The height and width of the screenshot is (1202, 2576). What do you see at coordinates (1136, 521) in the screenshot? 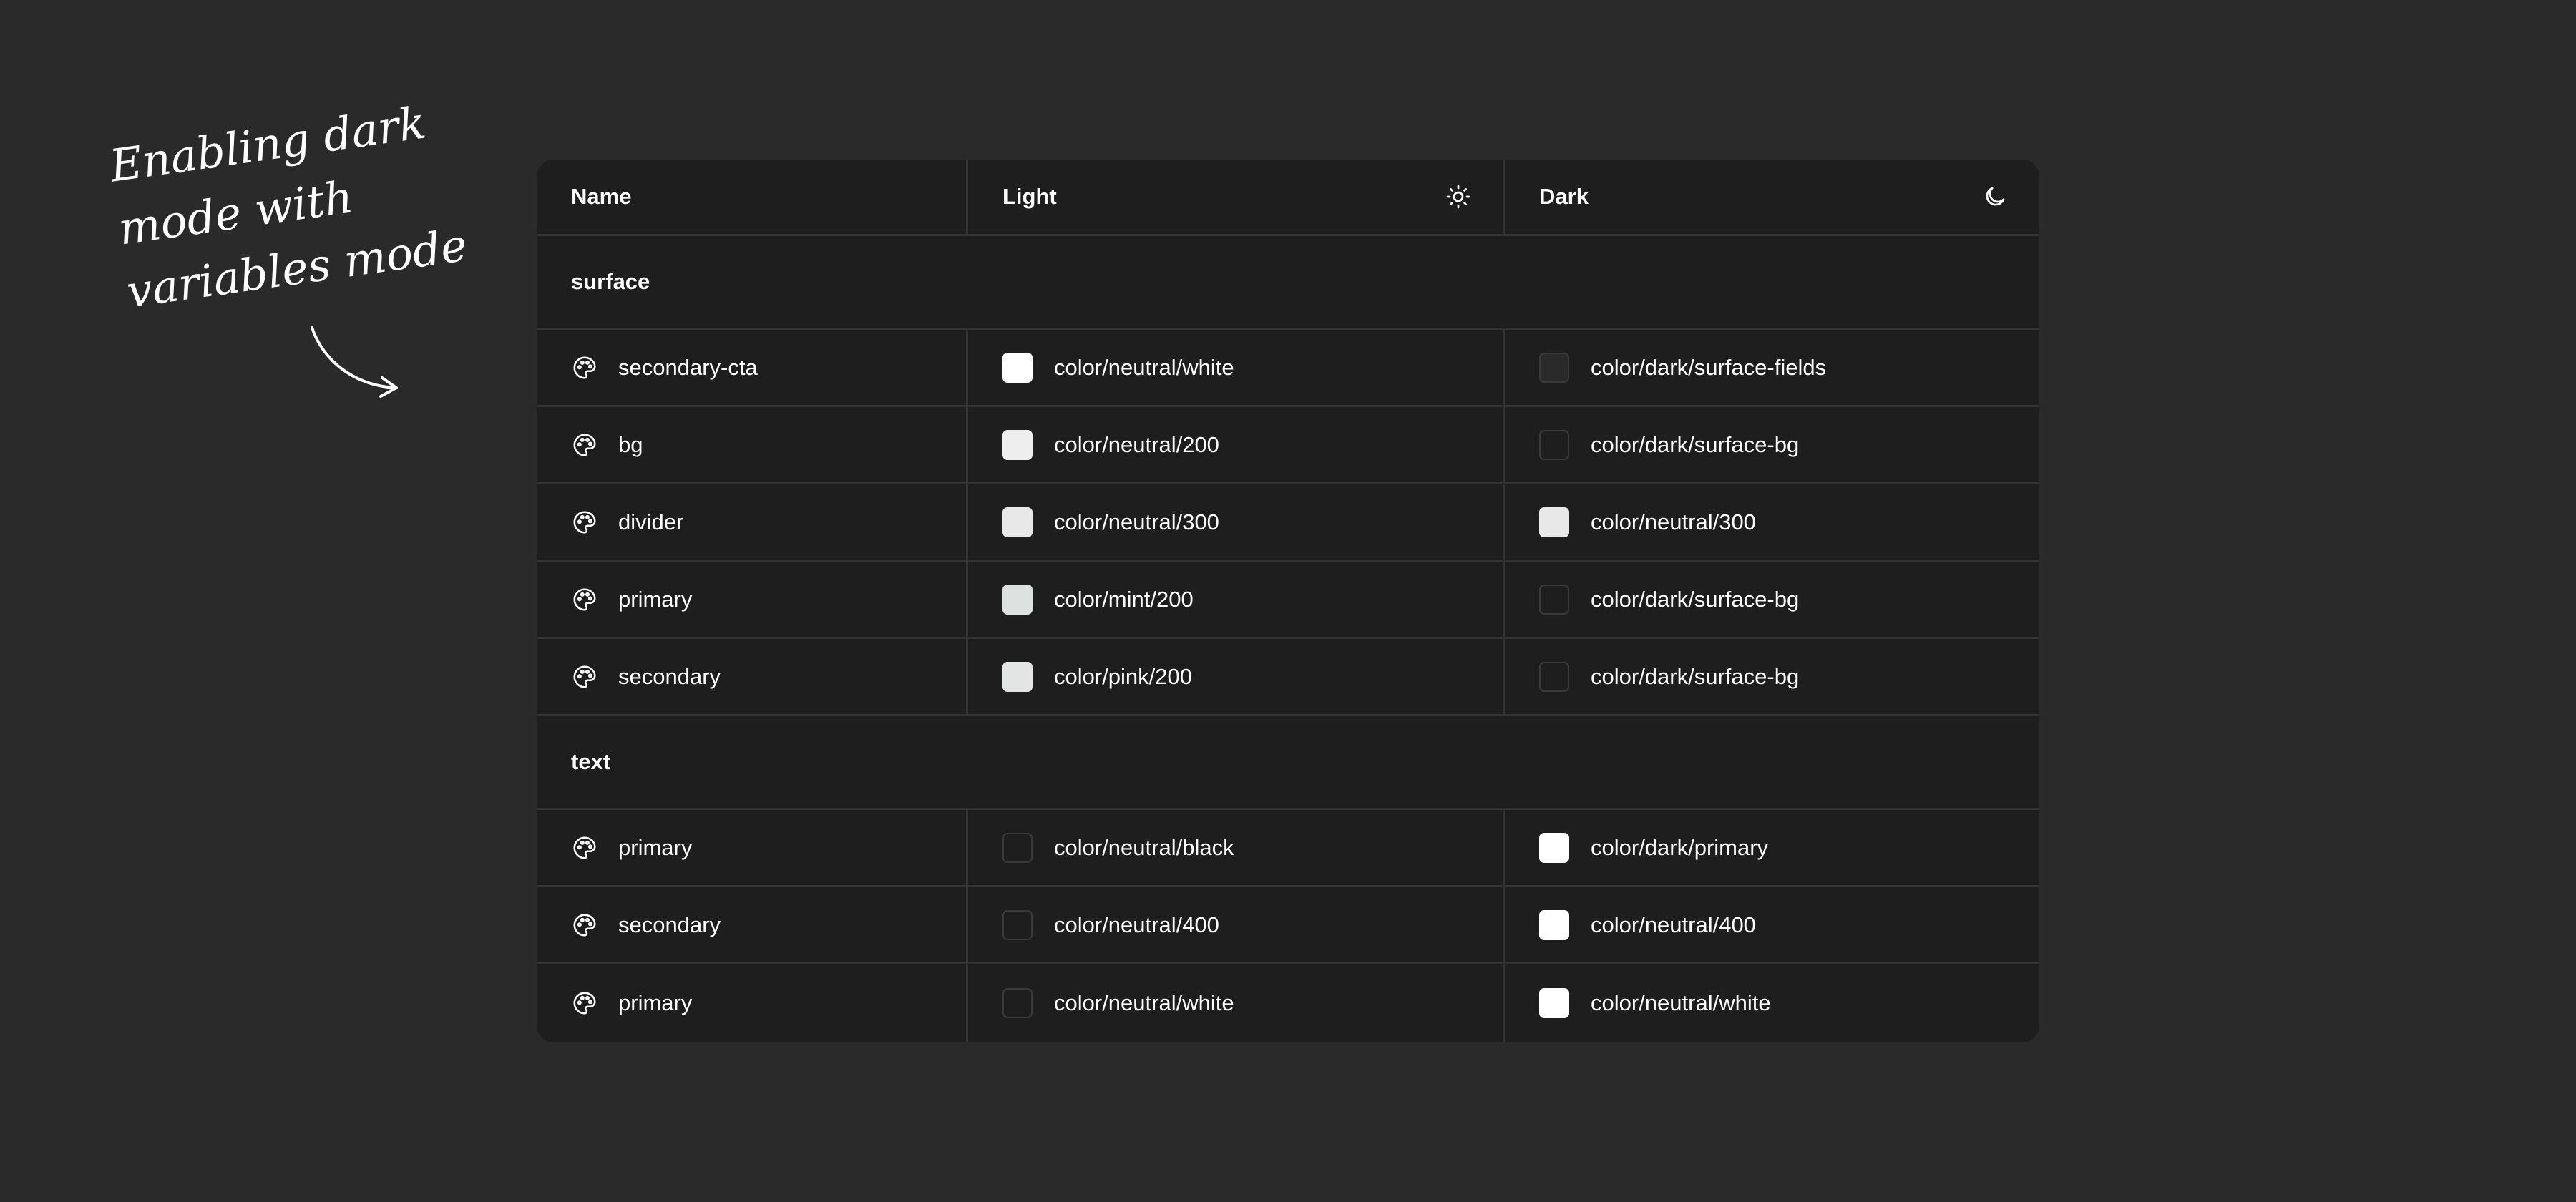
I see `light-value: color/neutral/300` at bounding box center [1136, 521].